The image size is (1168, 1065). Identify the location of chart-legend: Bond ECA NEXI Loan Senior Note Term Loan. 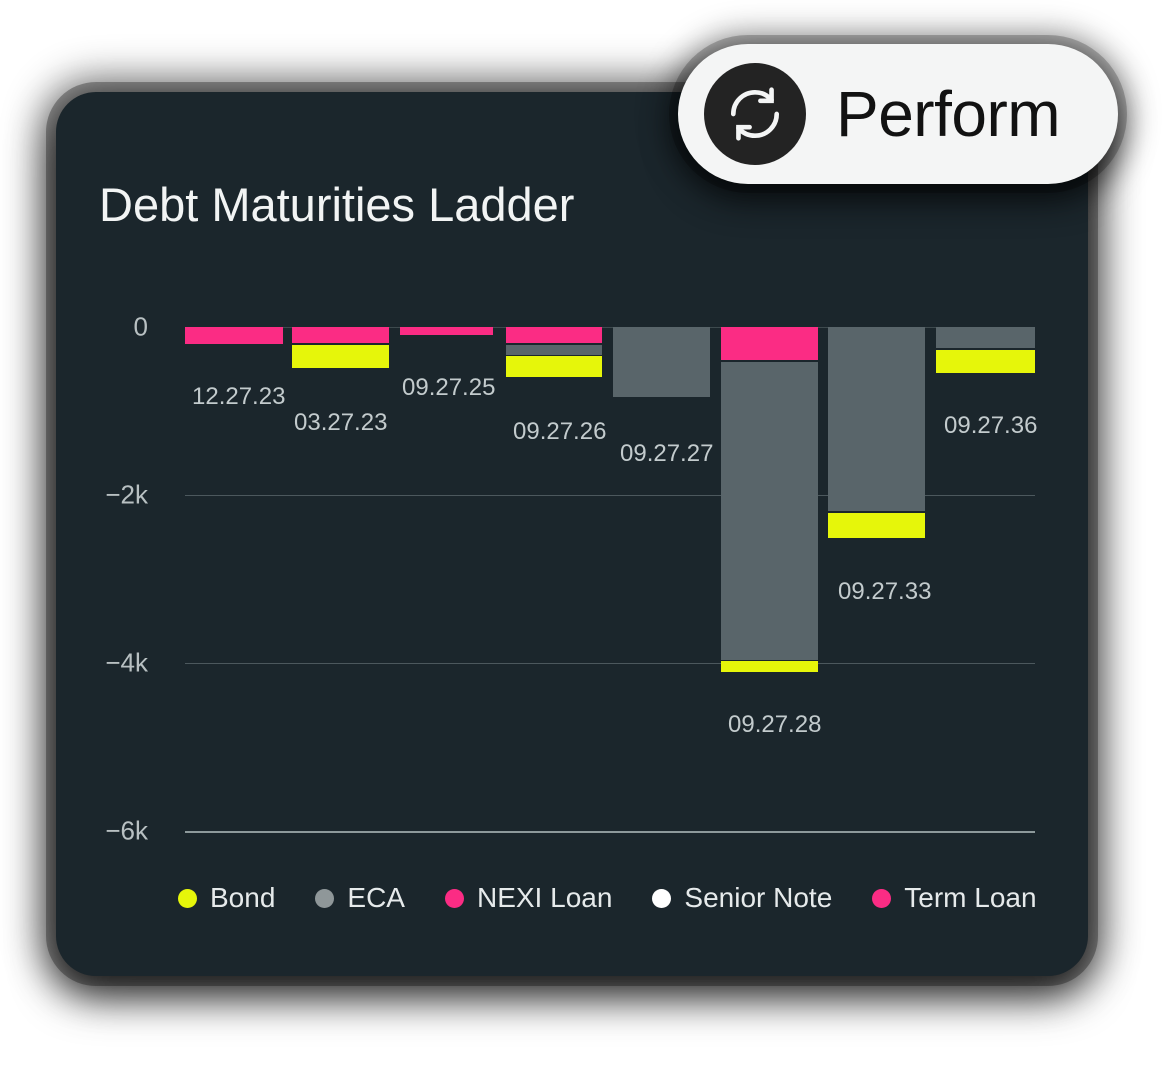
(607, 898).